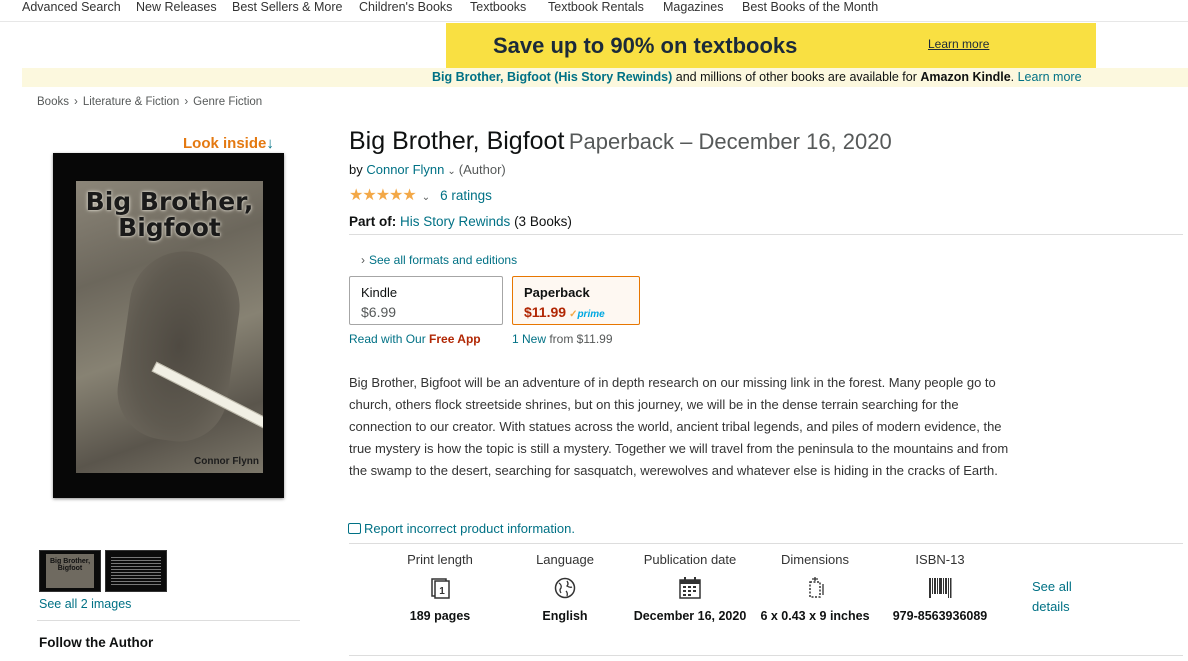  I want to click on detail-label: Language, so click(565, 559).